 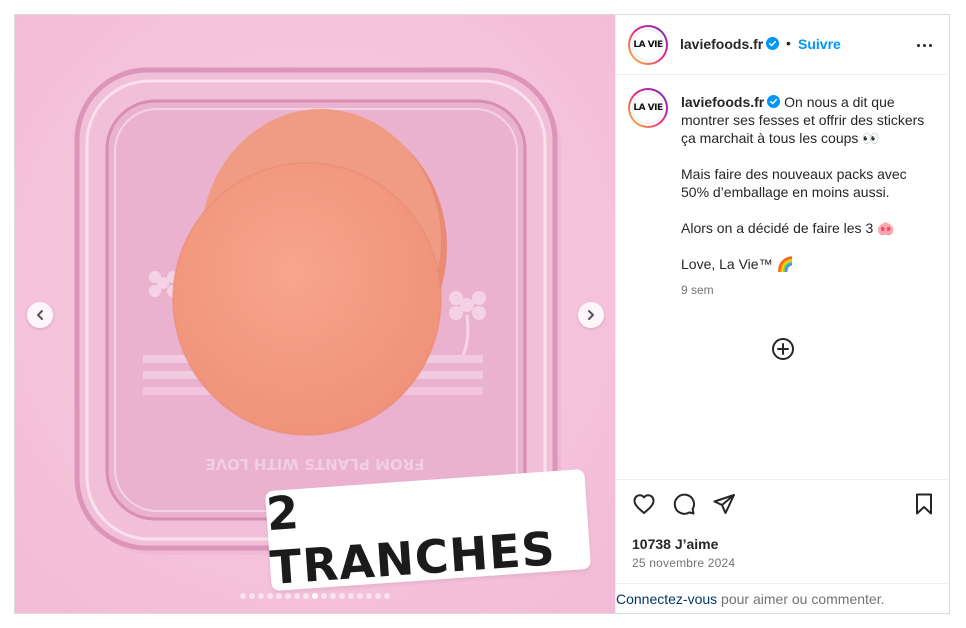 I want to click on heart-icon, so click(x=644, y=504).